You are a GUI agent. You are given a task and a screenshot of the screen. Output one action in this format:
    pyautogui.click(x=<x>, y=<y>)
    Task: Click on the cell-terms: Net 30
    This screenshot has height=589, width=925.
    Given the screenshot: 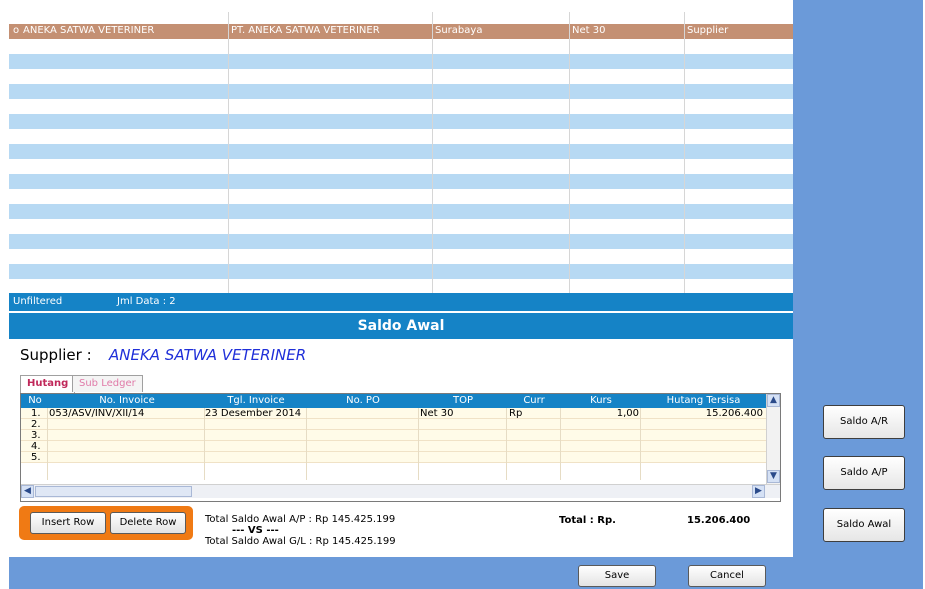 What is the action you would take?
    pyautogui.click(x=589, y=30)
    